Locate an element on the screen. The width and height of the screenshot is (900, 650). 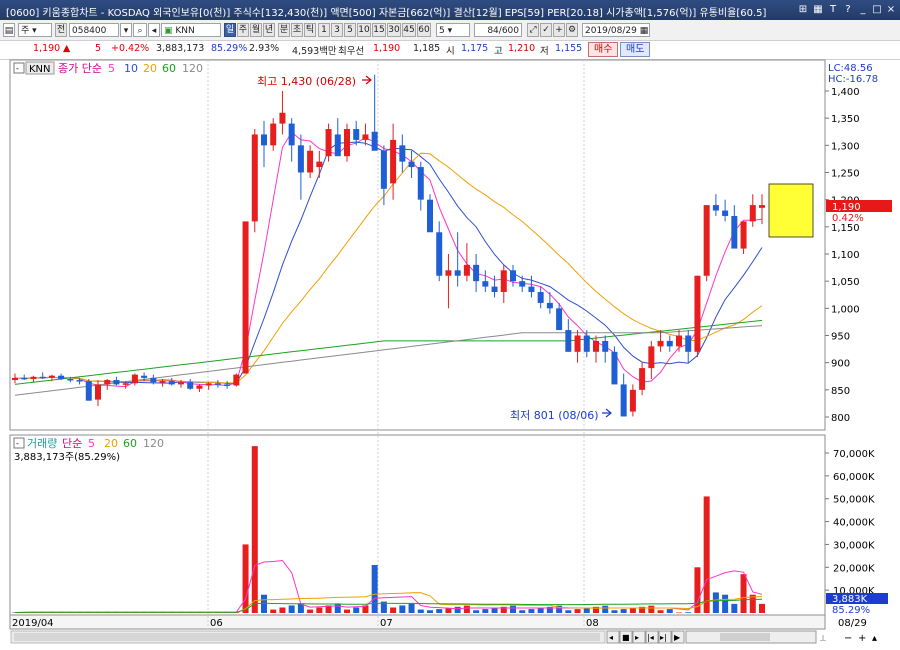
period-week-button: 주 is located at coordinates (243, 30).